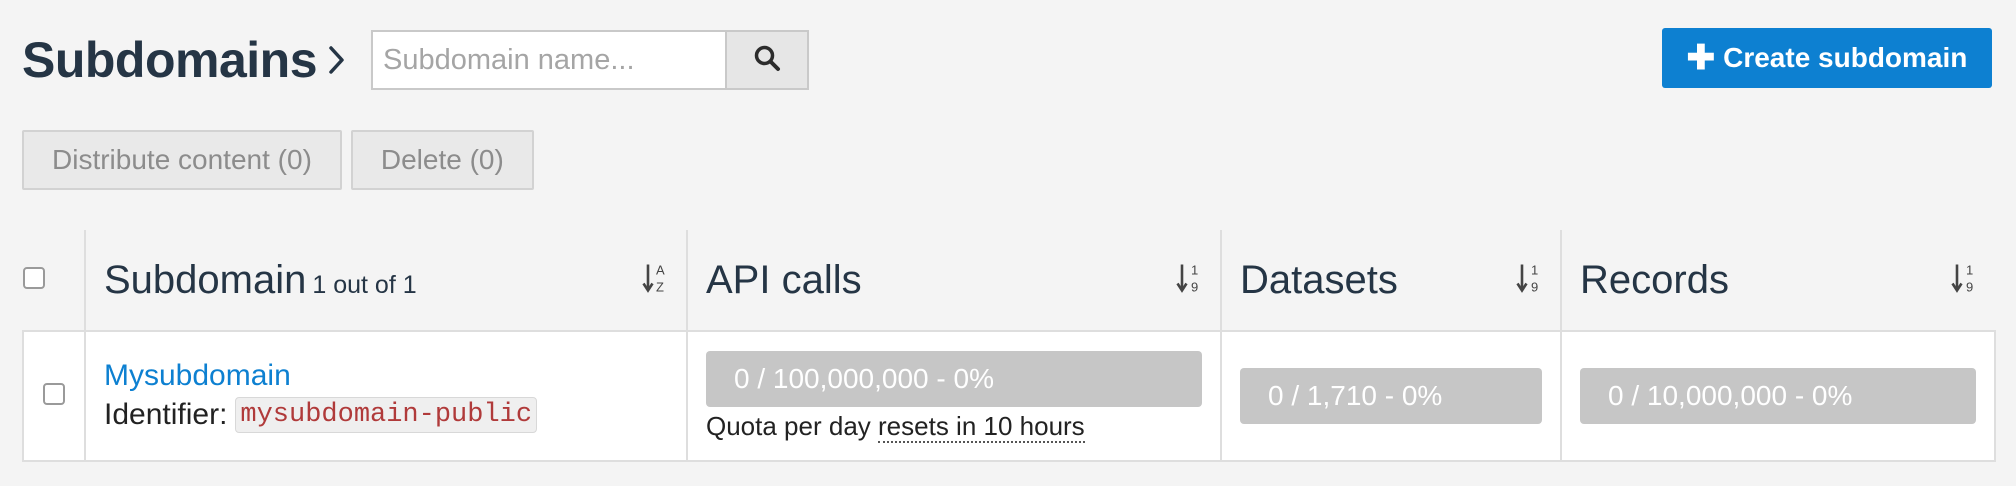 This screenshot has height=486, width=2016. What do you see at coordinates (386, 376) in the screenshot?
I see `subdomain-link: Mysubdomain` at bounding box center [386, 376].